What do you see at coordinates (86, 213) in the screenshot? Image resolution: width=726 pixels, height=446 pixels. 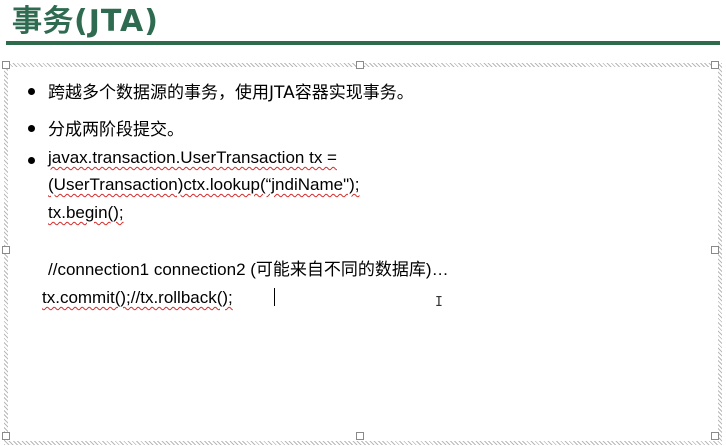 I see `code-line-3: tx.begin();` at bounding box center [86, 213].